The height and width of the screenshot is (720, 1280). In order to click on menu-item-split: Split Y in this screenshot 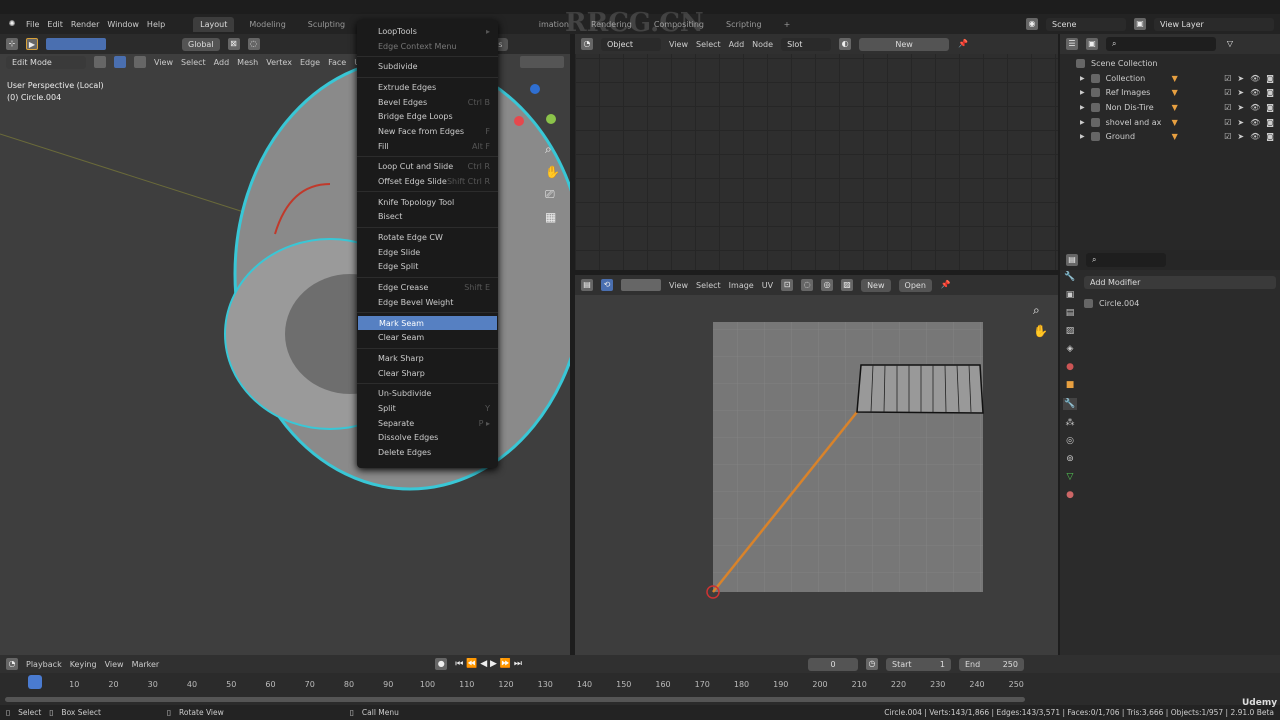, I will do `click(427, 408)`.